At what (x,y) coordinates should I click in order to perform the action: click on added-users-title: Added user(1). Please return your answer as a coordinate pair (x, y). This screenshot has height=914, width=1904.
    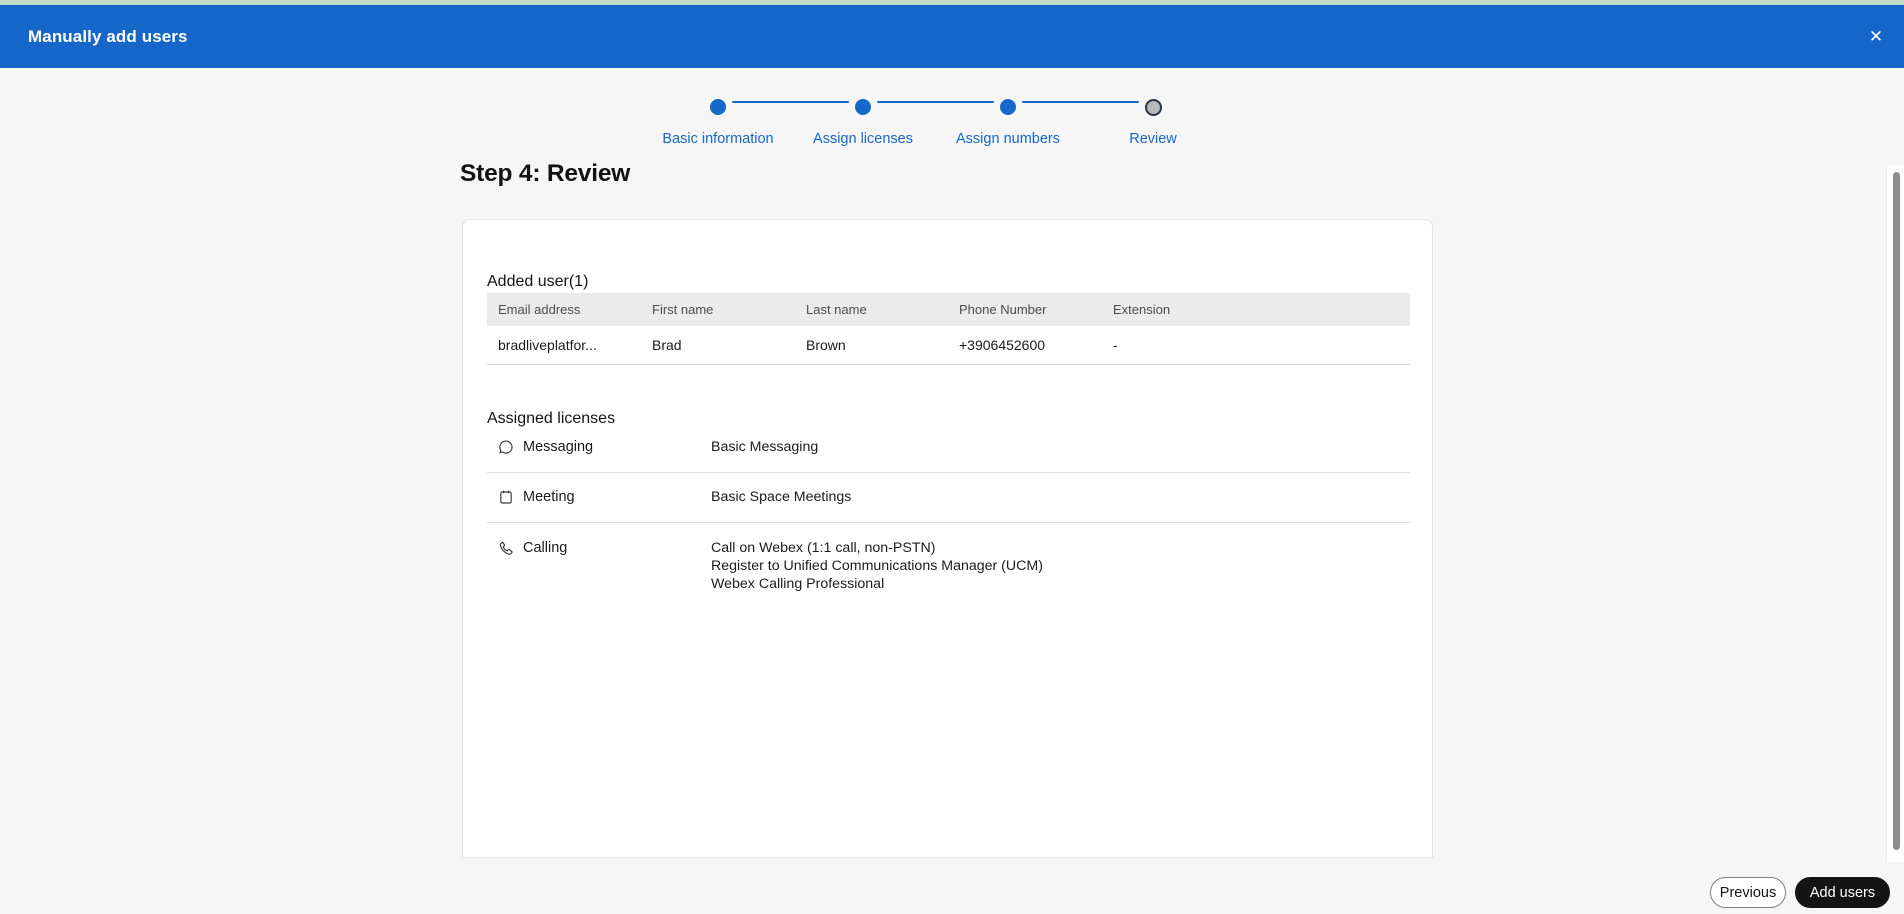
    Looking at the image, I should click on (538, 281).